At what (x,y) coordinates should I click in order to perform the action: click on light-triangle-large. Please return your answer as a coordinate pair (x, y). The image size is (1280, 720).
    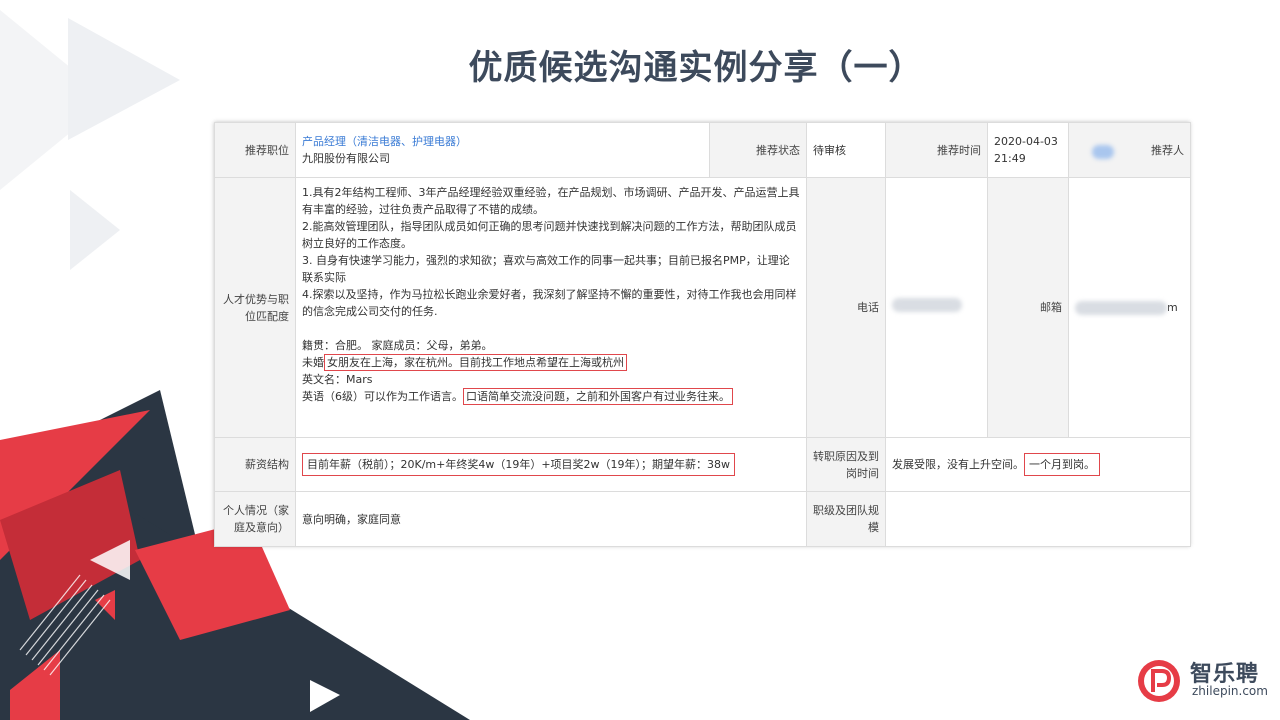
    Looking at the image, I should click on (55, 100).